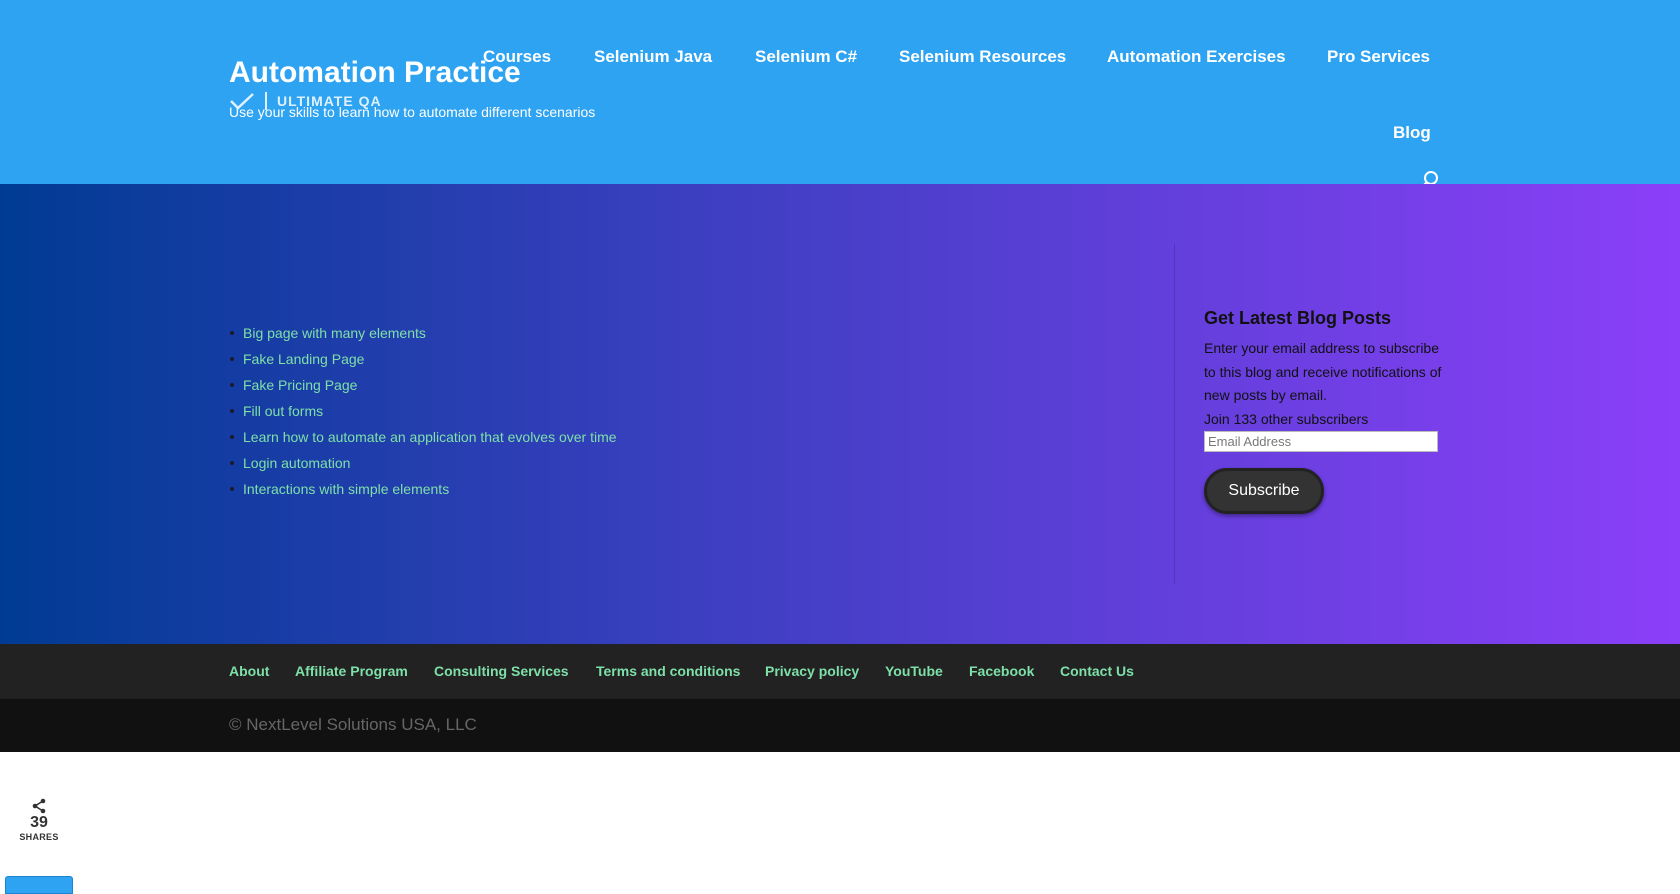  What do you see at coordinates (1412, 133) in the screenshot?
I see `nav-blog: Blog` at bounding box center [1412, 133].